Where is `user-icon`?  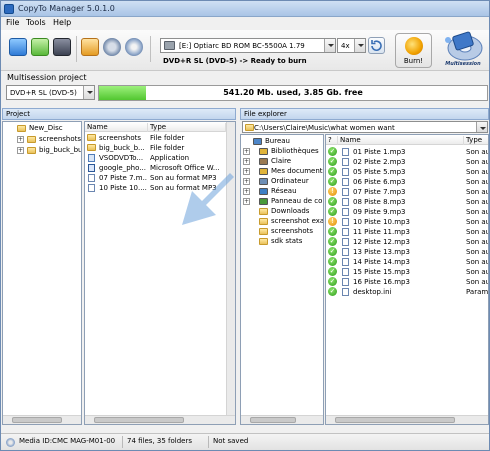
user-icon is located at coordinates (263, 161).